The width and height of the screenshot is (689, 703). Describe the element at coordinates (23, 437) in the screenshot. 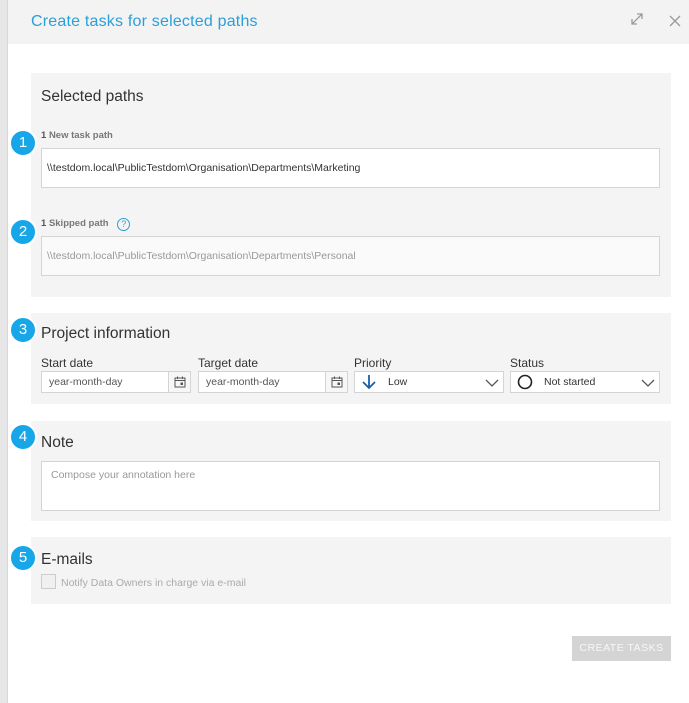

I see `step-badge-4: 4` at that location.